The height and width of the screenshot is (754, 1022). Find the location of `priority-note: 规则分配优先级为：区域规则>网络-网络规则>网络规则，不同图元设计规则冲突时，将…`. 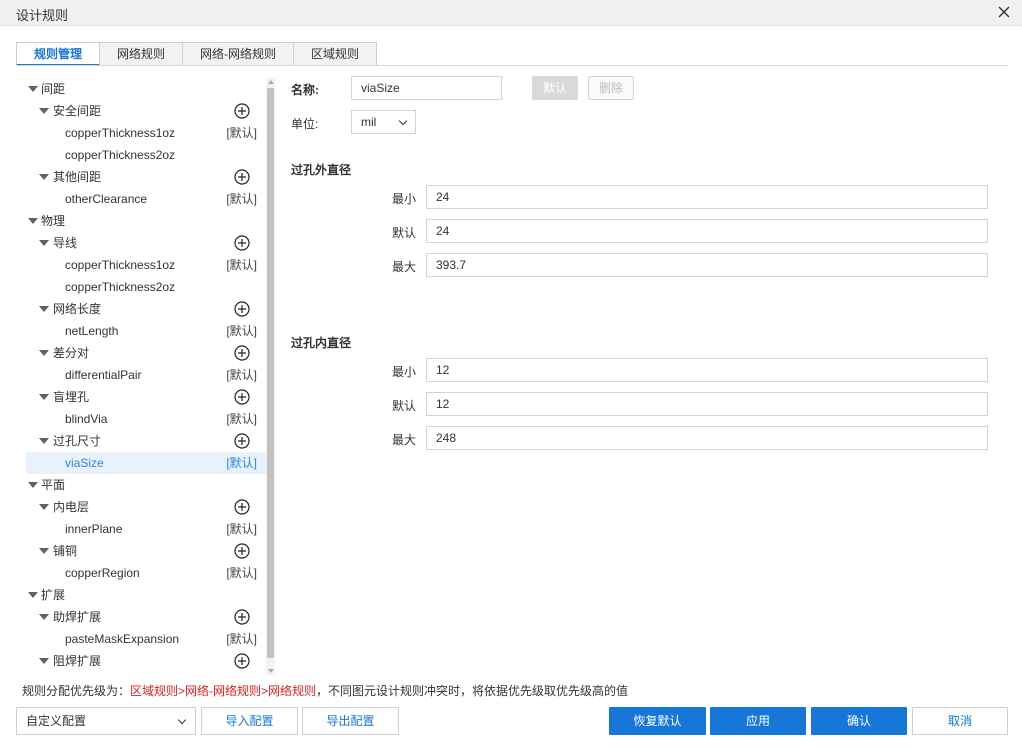

priority-note: 规则分配优先级为：区域规则>网络-网络规则>网络规则，不同图元设计规则冲突时，将… is located at coordinates (325, 690).